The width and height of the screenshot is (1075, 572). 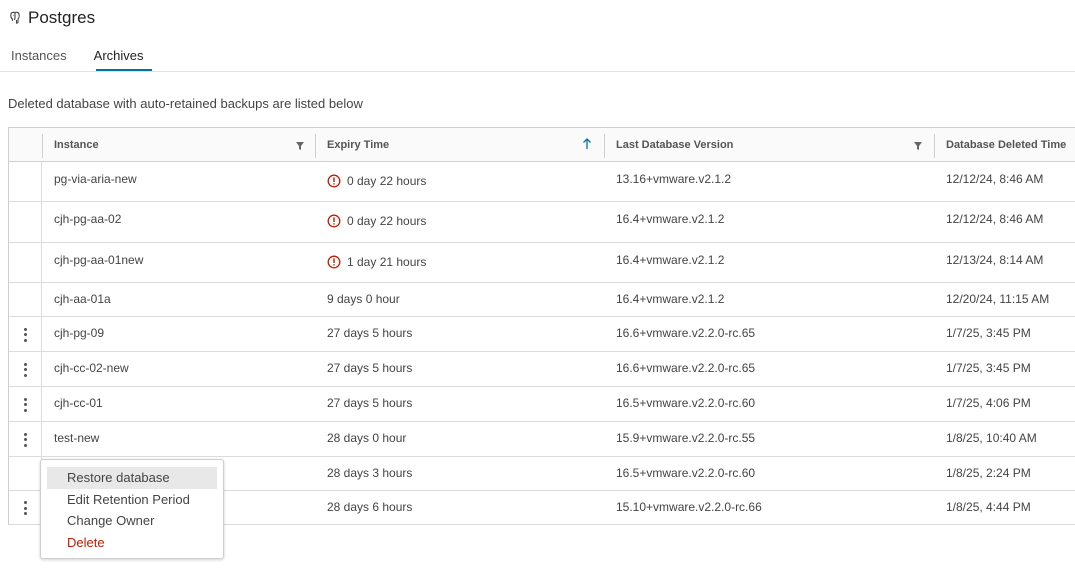 I want to click on database-version: 13.16+vmware.v2.1.2, so click(x=674, y=179).